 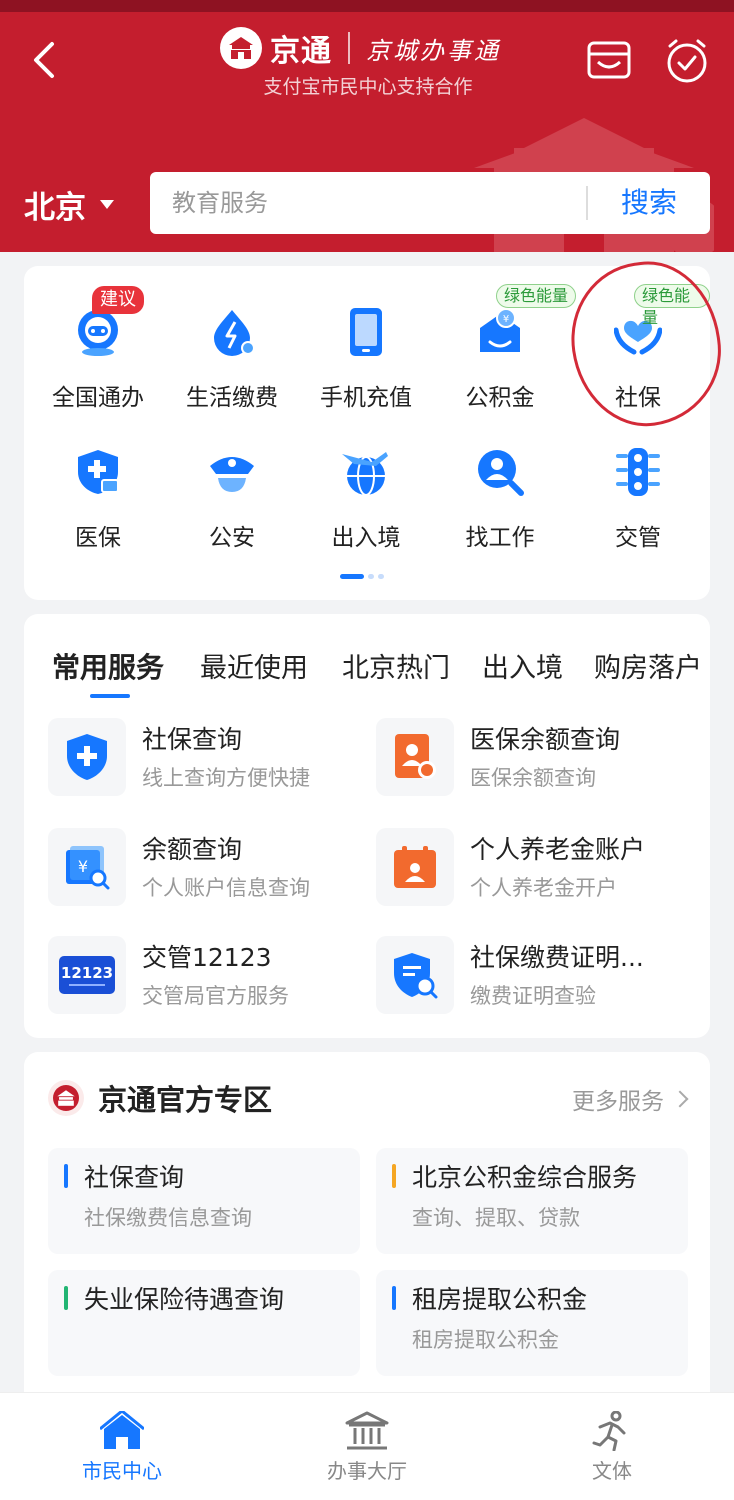 I want to click on official-zone-header: 京通官方专区, so click(x=160, y=1098).